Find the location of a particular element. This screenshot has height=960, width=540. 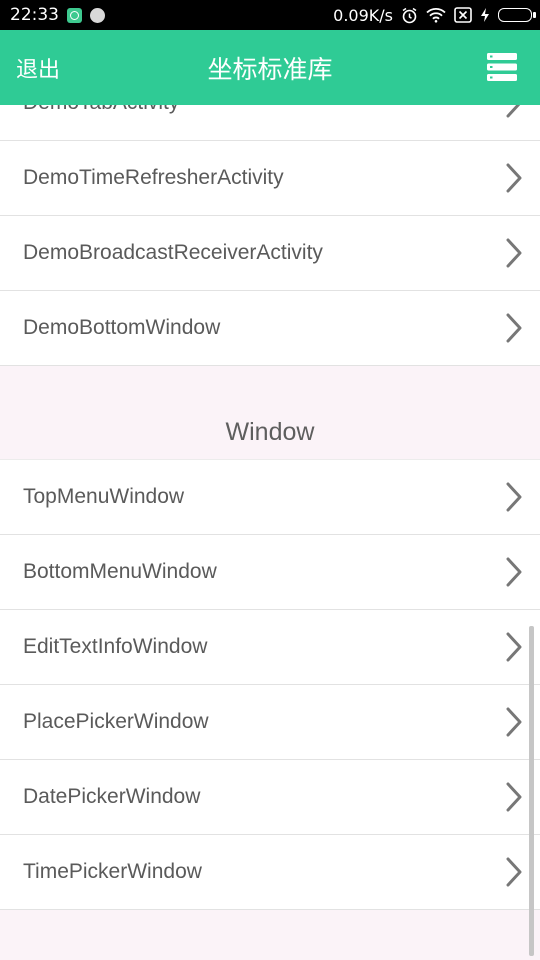

list-item-label: DatePickerWindow is located at coordinates (112, 796).